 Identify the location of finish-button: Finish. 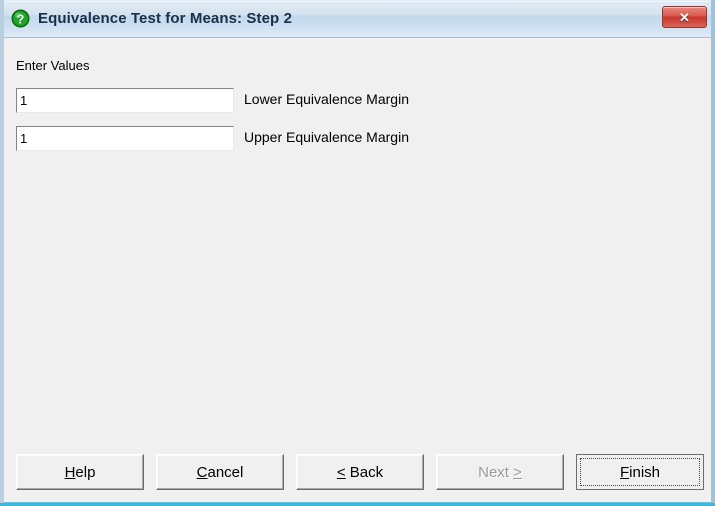
(640, 472).